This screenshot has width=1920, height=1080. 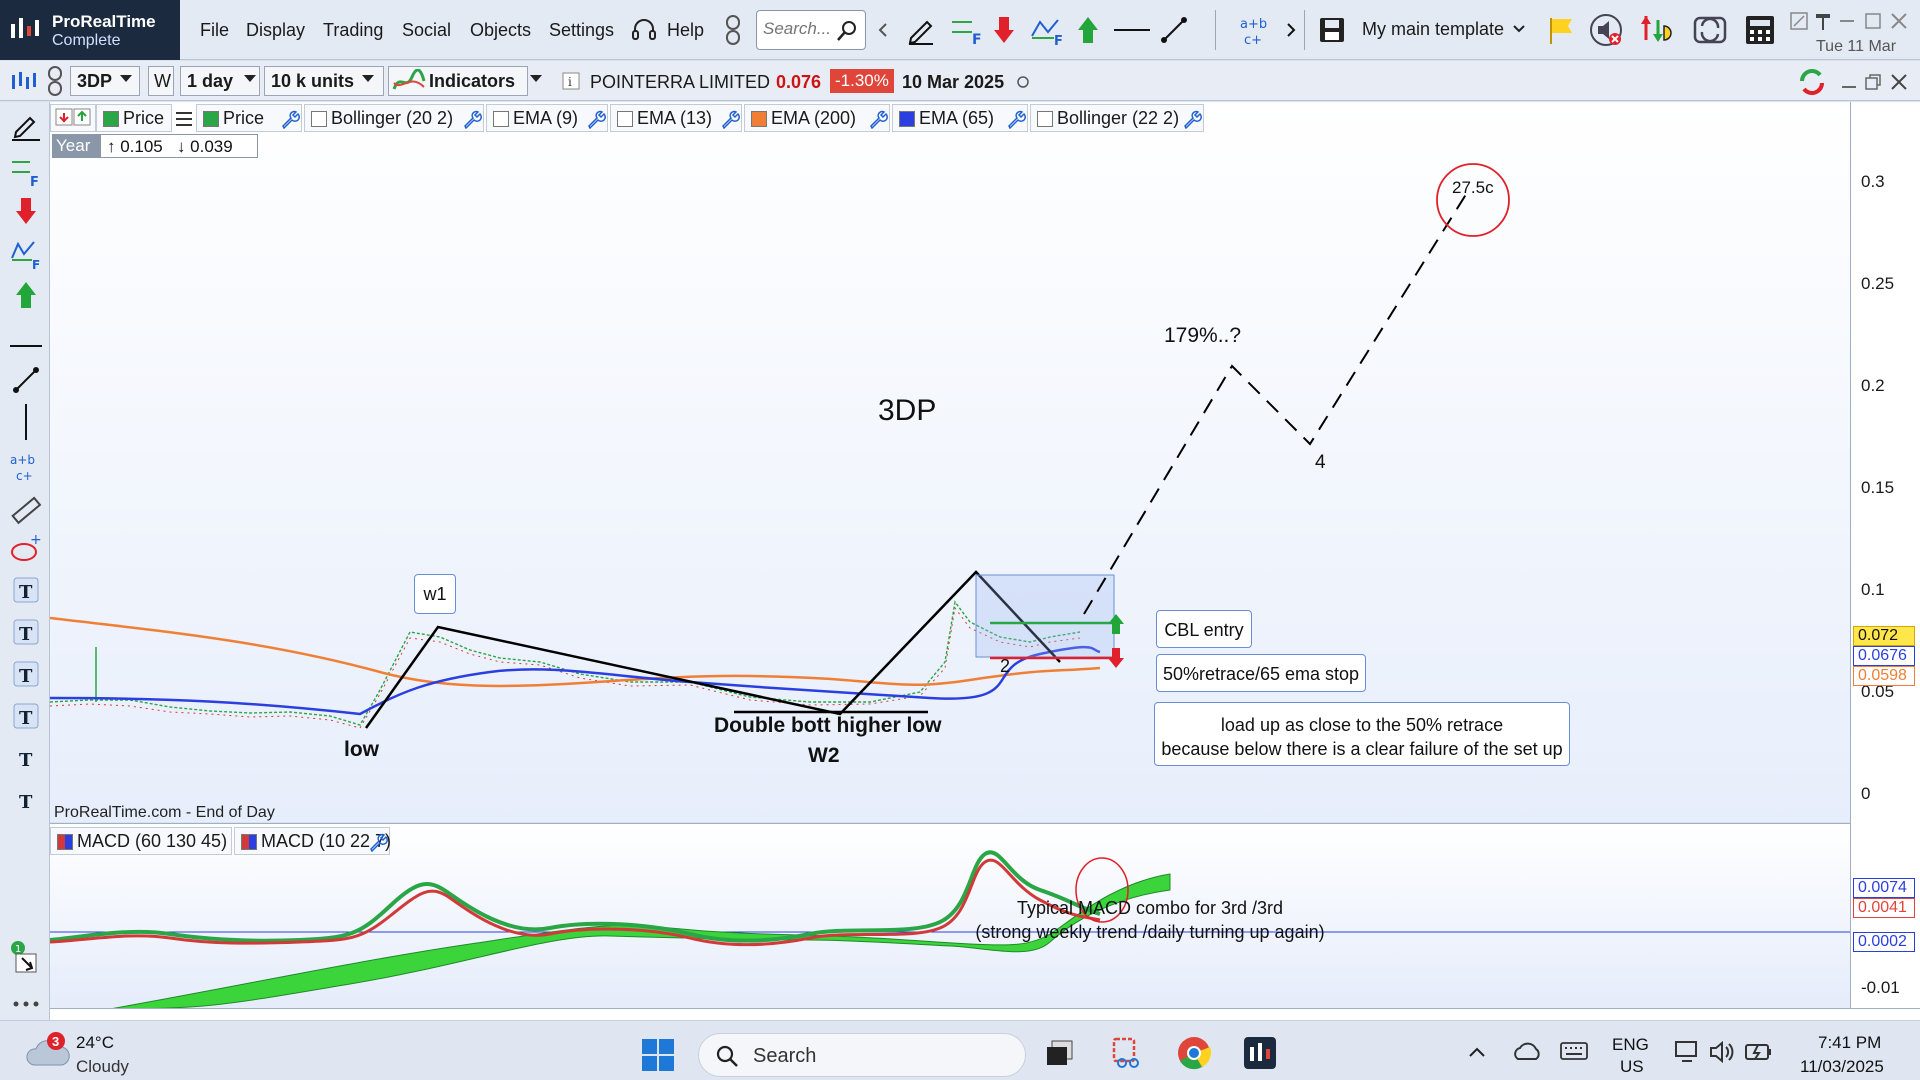 I want to click on link-chart-icon, so click(x=55, y=81).